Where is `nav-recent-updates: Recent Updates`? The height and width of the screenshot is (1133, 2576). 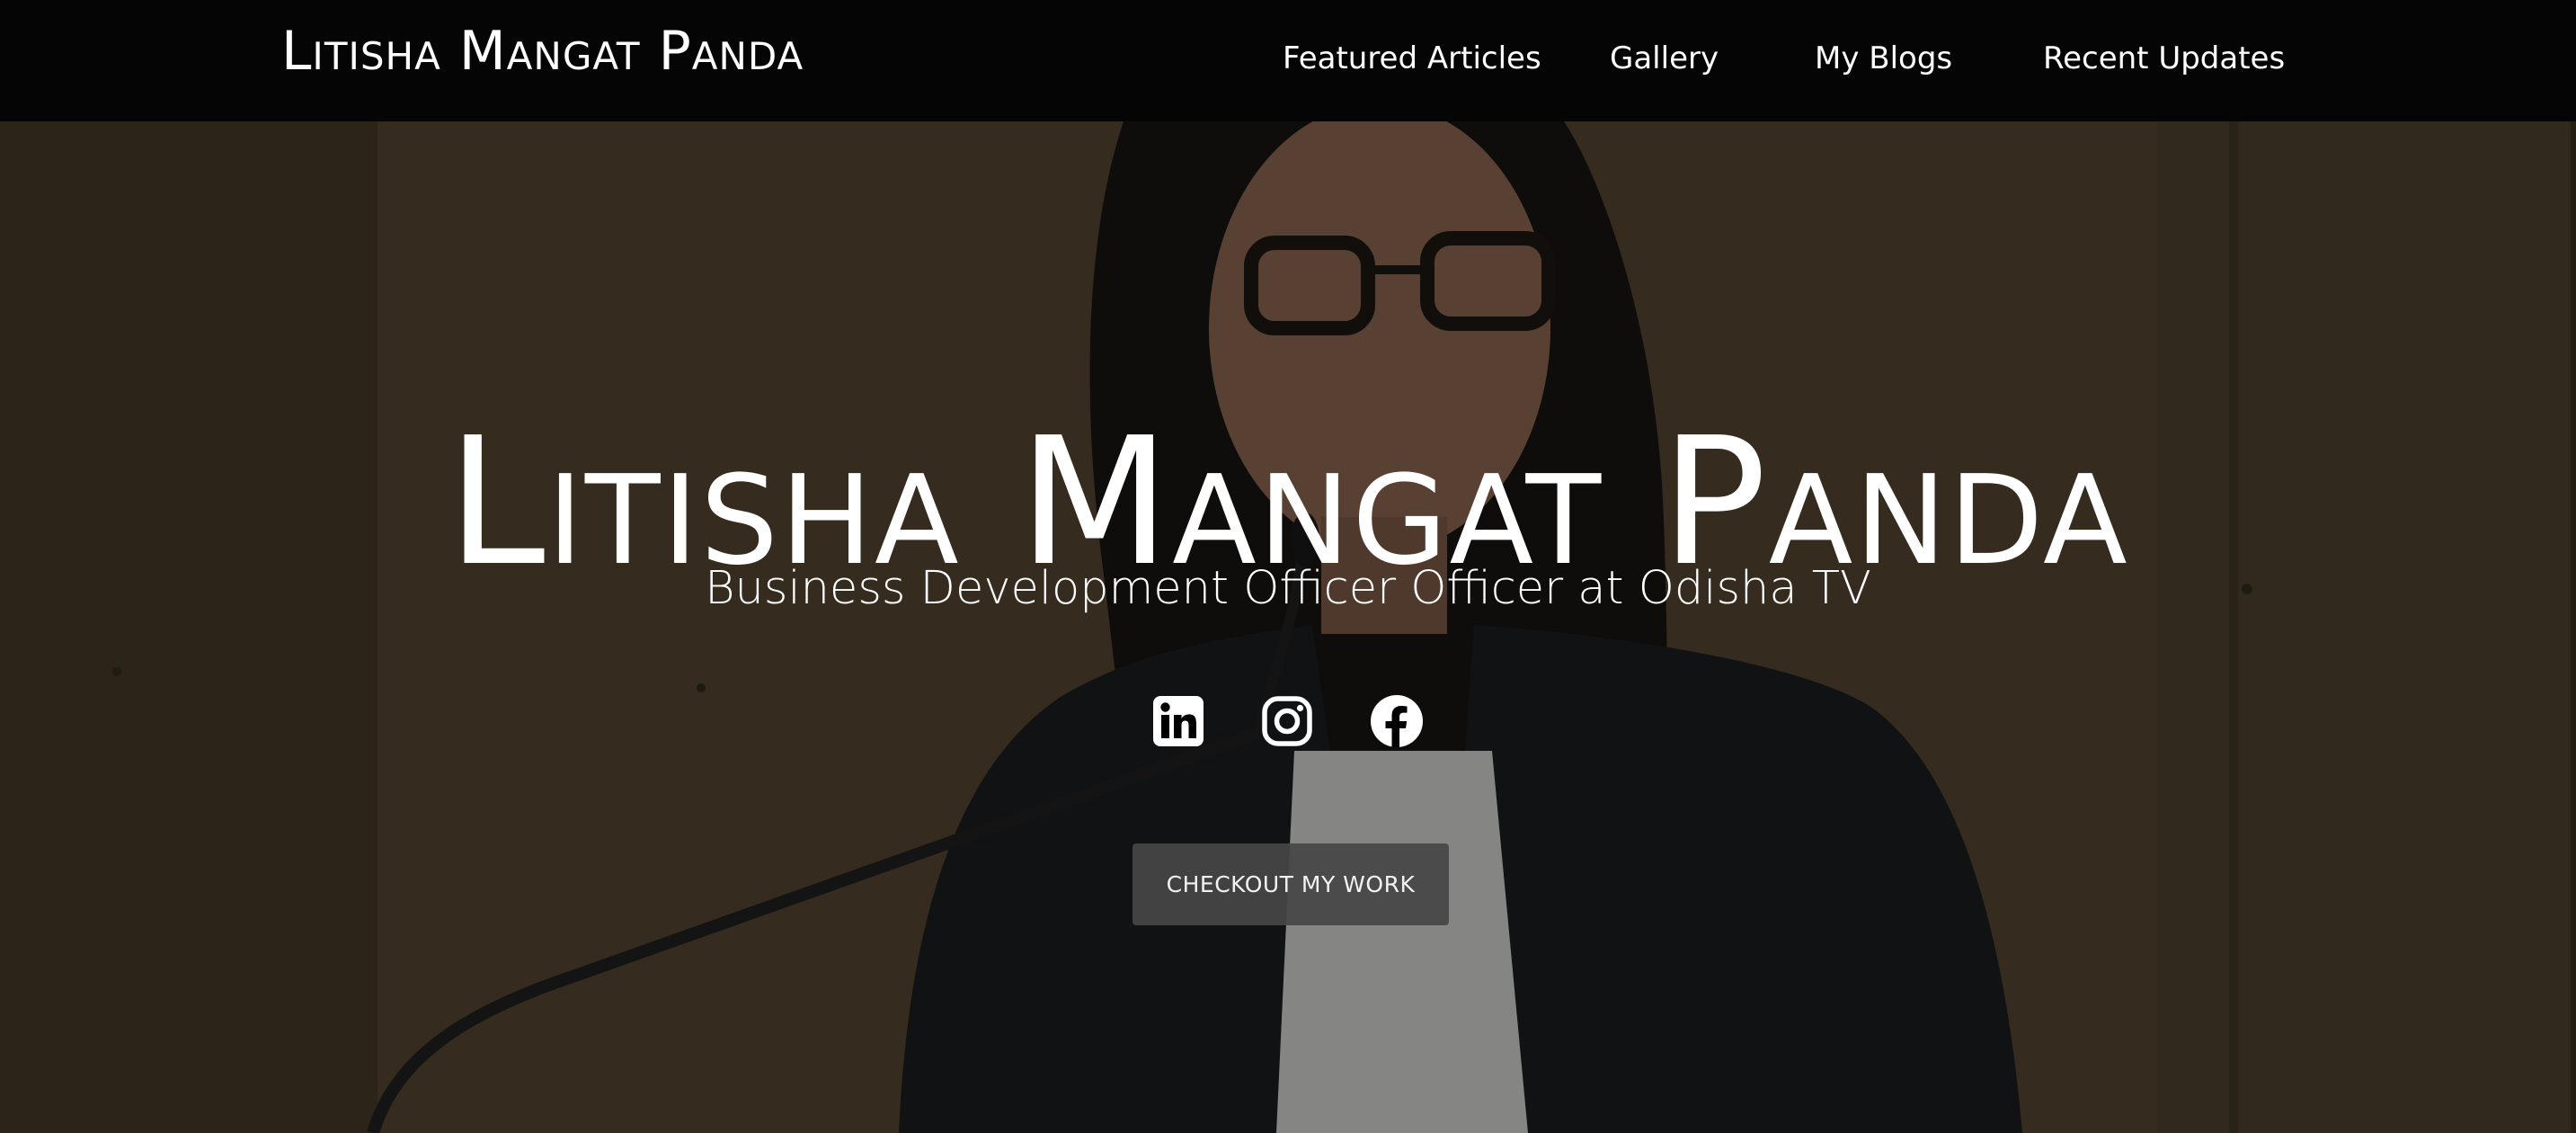 nav-recent-updates: Recent Updates is located at coordinates (2164, 58).